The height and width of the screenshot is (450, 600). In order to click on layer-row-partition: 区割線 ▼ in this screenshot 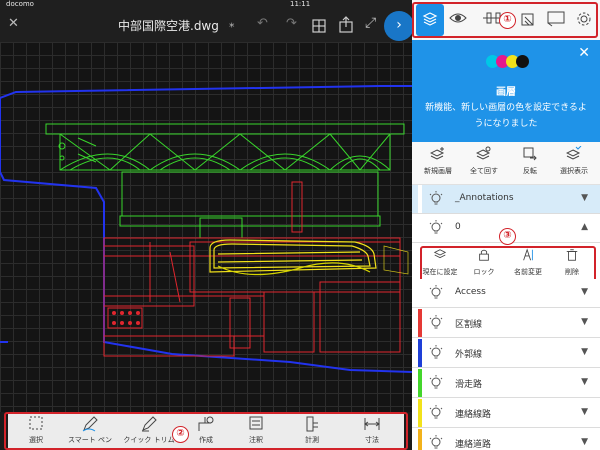, I will do `click(506, 323)`.